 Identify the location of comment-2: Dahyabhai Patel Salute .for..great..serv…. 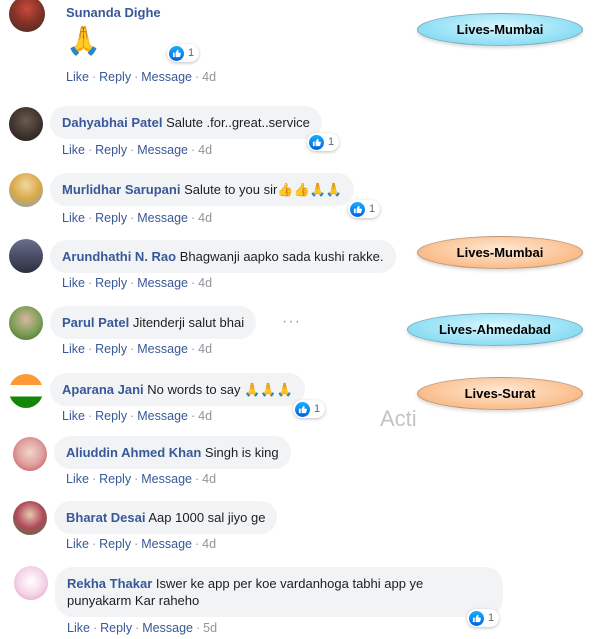
(186, 122).